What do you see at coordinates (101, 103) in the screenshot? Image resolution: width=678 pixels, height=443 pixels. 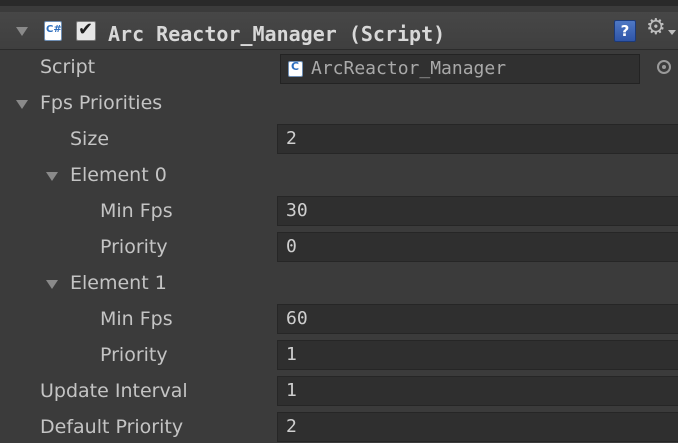 I see `fps-priorities-foldout: Fps Priorities` at bounding box center [101, 103].